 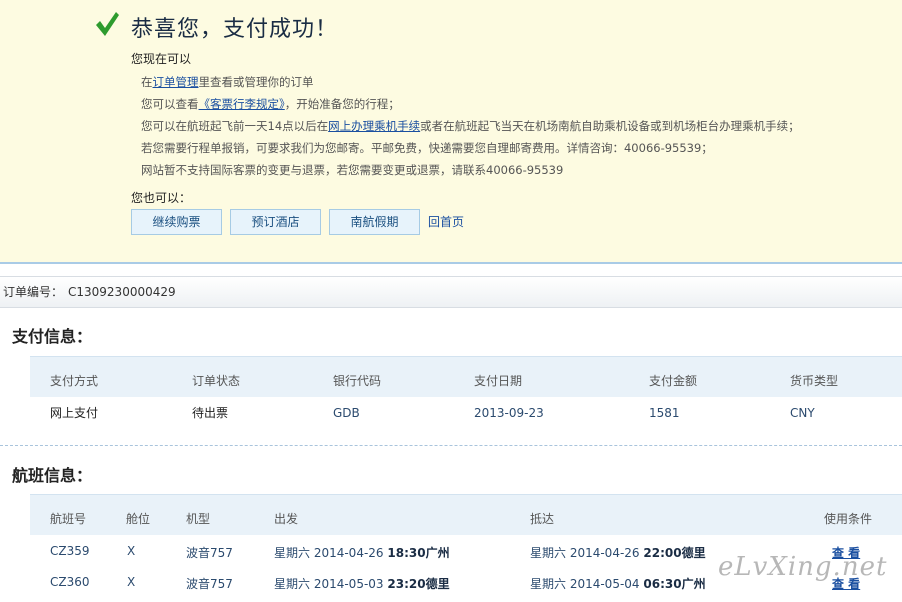 I want to click on payment-method: 网上支付, so click(x=74, y=413).